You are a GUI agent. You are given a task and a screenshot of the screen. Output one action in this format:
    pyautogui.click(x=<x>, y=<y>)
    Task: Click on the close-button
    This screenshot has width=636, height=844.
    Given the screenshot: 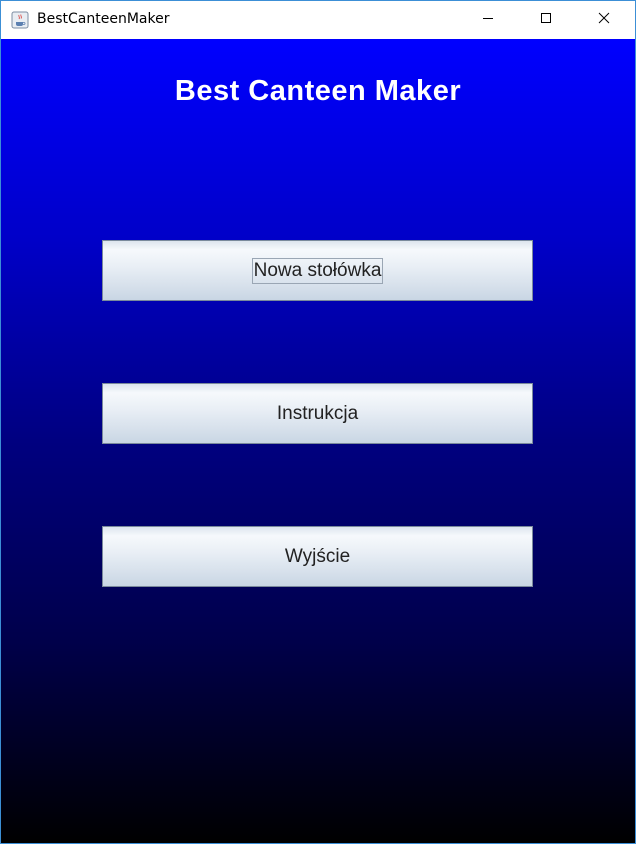 What is the action you would take?
    pyautogui.click(x=604, y=20)
    